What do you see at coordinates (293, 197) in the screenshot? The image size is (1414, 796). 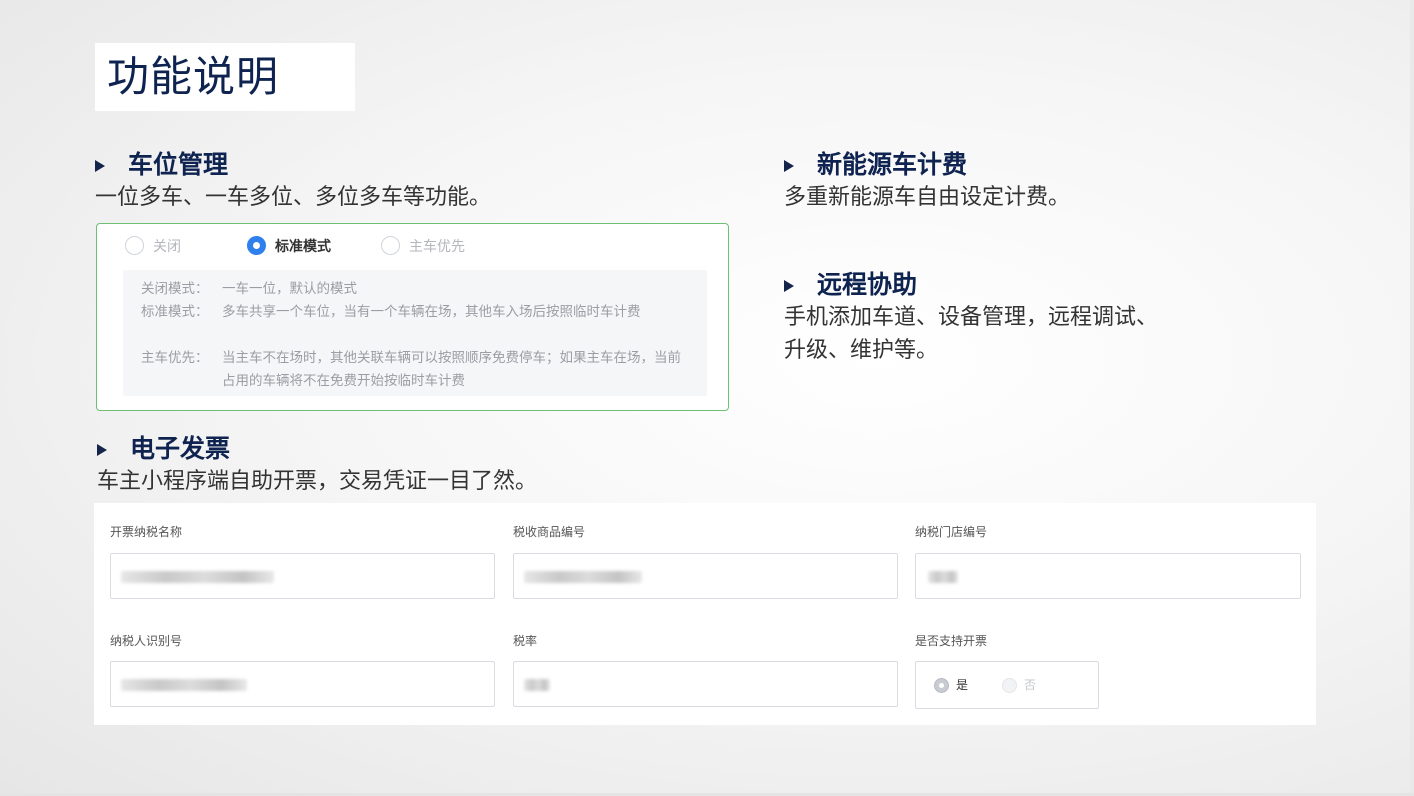 I see `feature-parking-desc: 一位多车、一车多位、多位多车等功能。` at bounding box center [293, 197].